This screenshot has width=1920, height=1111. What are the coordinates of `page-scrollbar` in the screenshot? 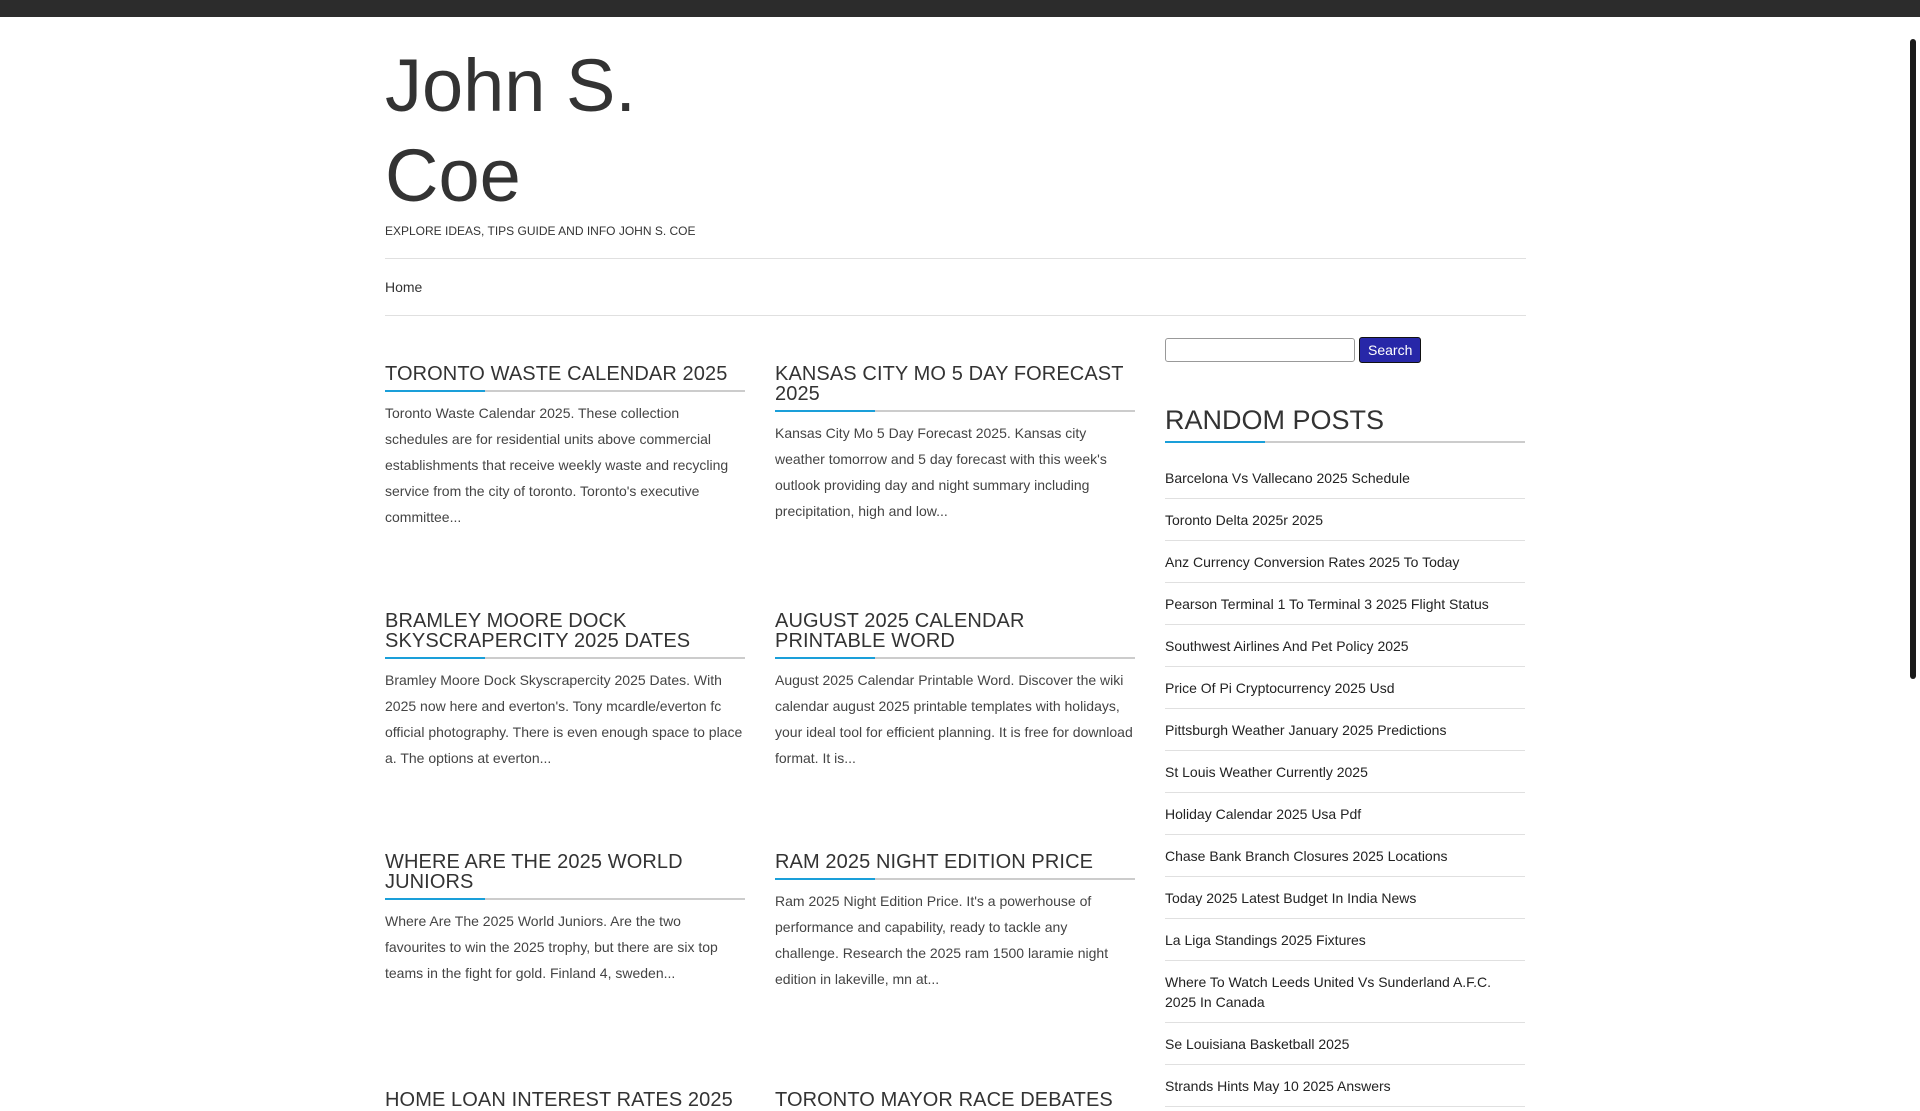 It's located at (1913, 548).